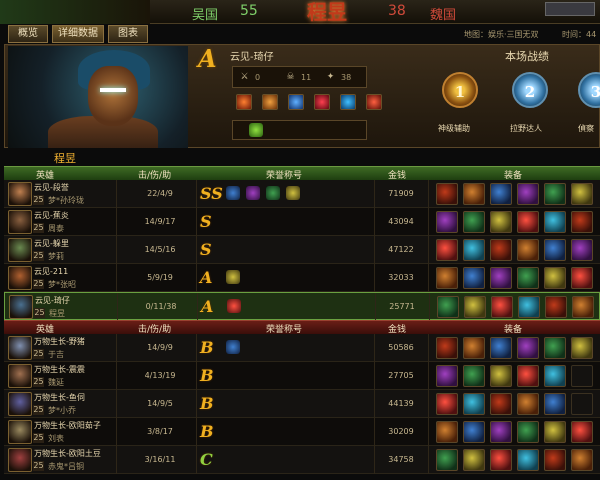 The image size is (600, 480). What do you see at coordinates (570, 9) in the screenshot?
I see `window-controls` at bounding box center [570, 9].